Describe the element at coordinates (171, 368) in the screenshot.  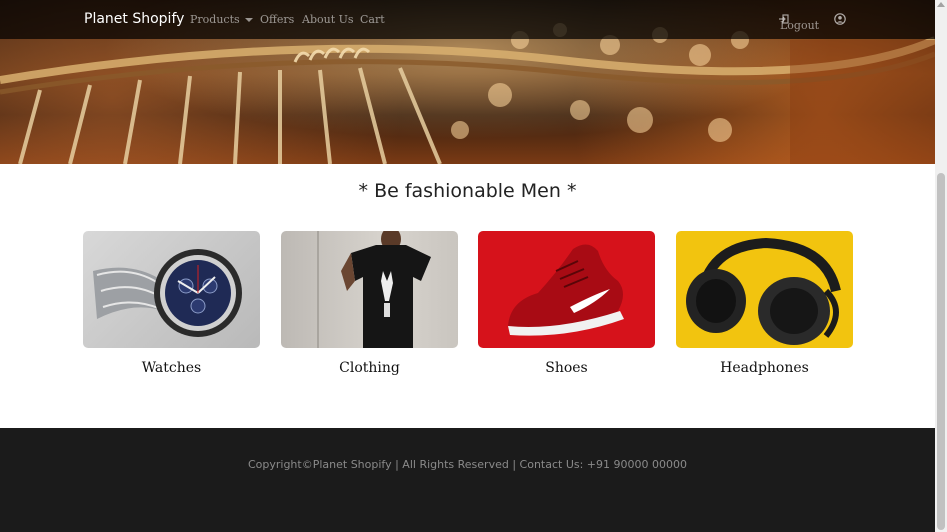
I see `category-label: Watches` at that location.